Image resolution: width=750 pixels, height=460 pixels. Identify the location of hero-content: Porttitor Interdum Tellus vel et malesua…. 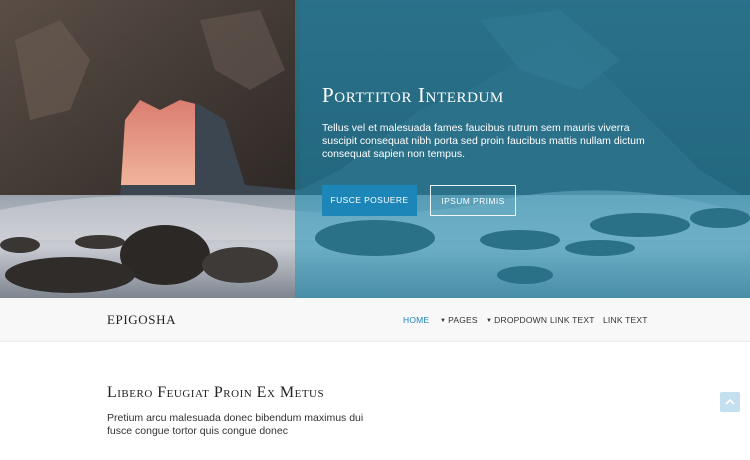
(487, 121).